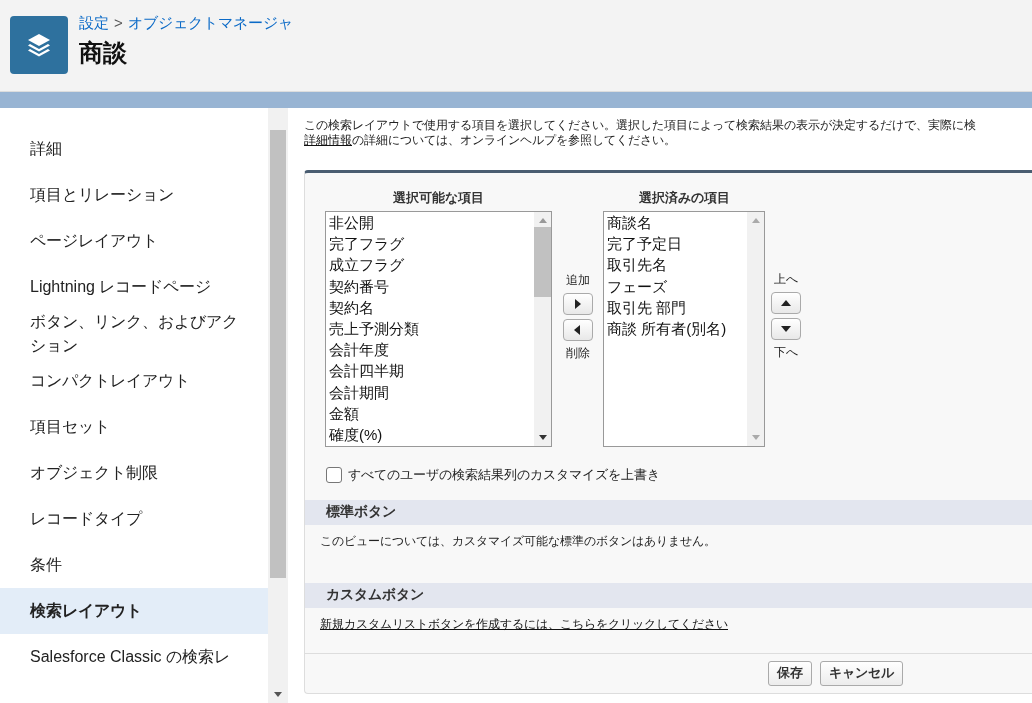  I want to click on list-heading: 選択可能な項目, so click(438, 198).